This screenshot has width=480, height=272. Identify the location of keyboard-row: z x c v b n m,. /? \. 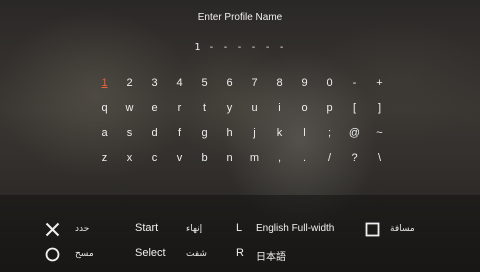
(242, 157).